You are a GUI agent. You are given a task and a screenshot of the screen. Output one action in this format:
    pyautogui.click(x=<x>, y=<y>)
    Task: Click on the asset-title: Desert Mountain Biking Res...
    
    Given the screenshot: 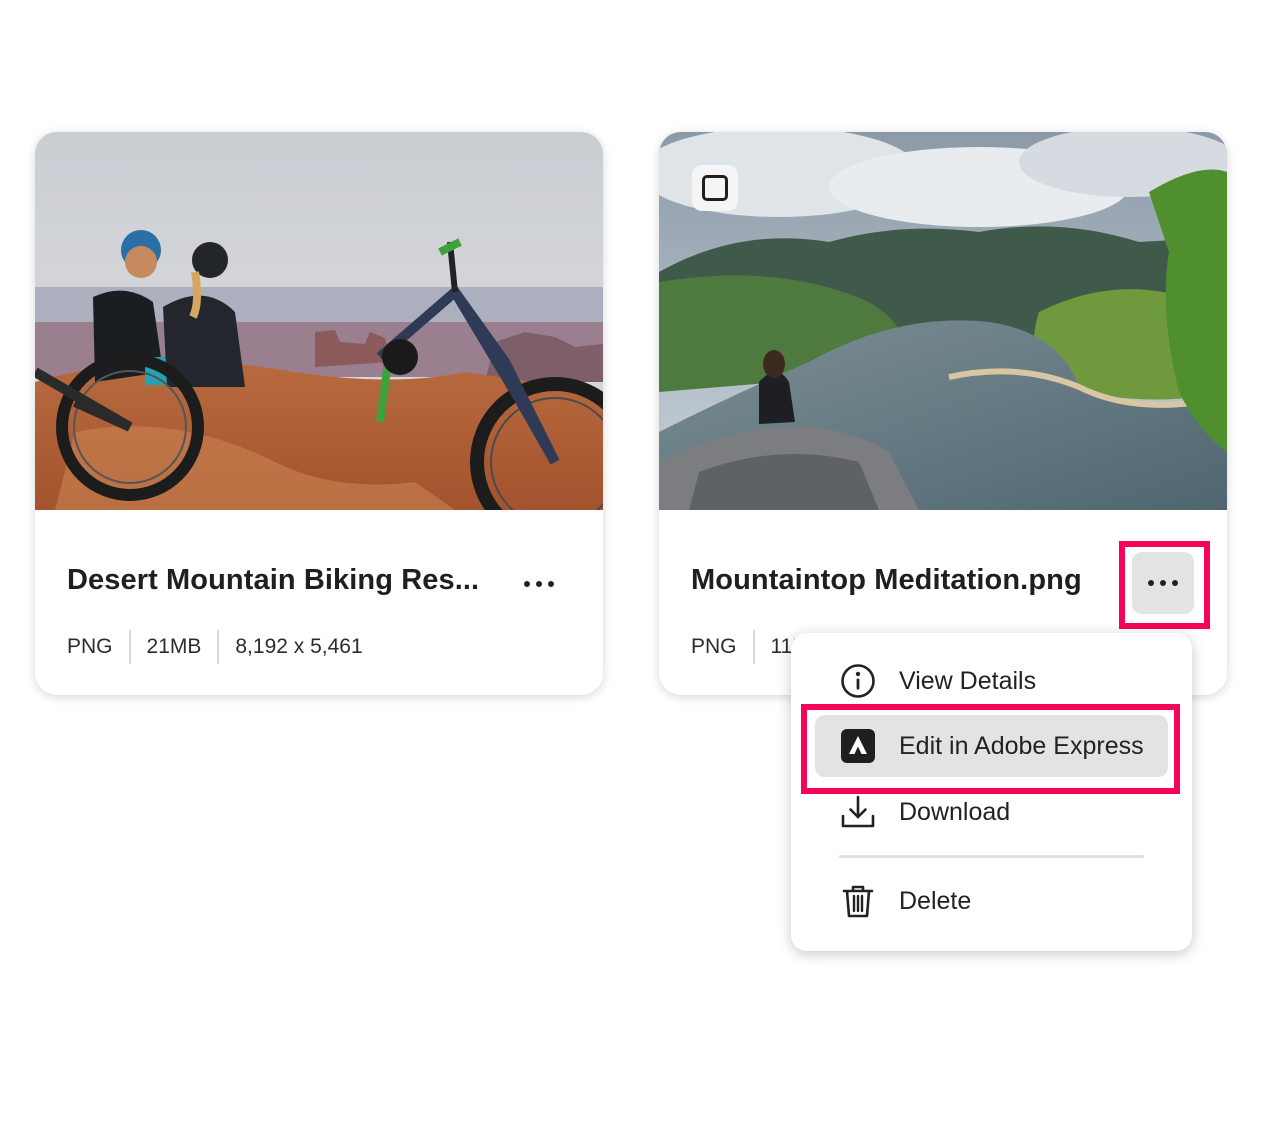 What is the action you would take?
    pyautogui.click(x=273, y=580)
    